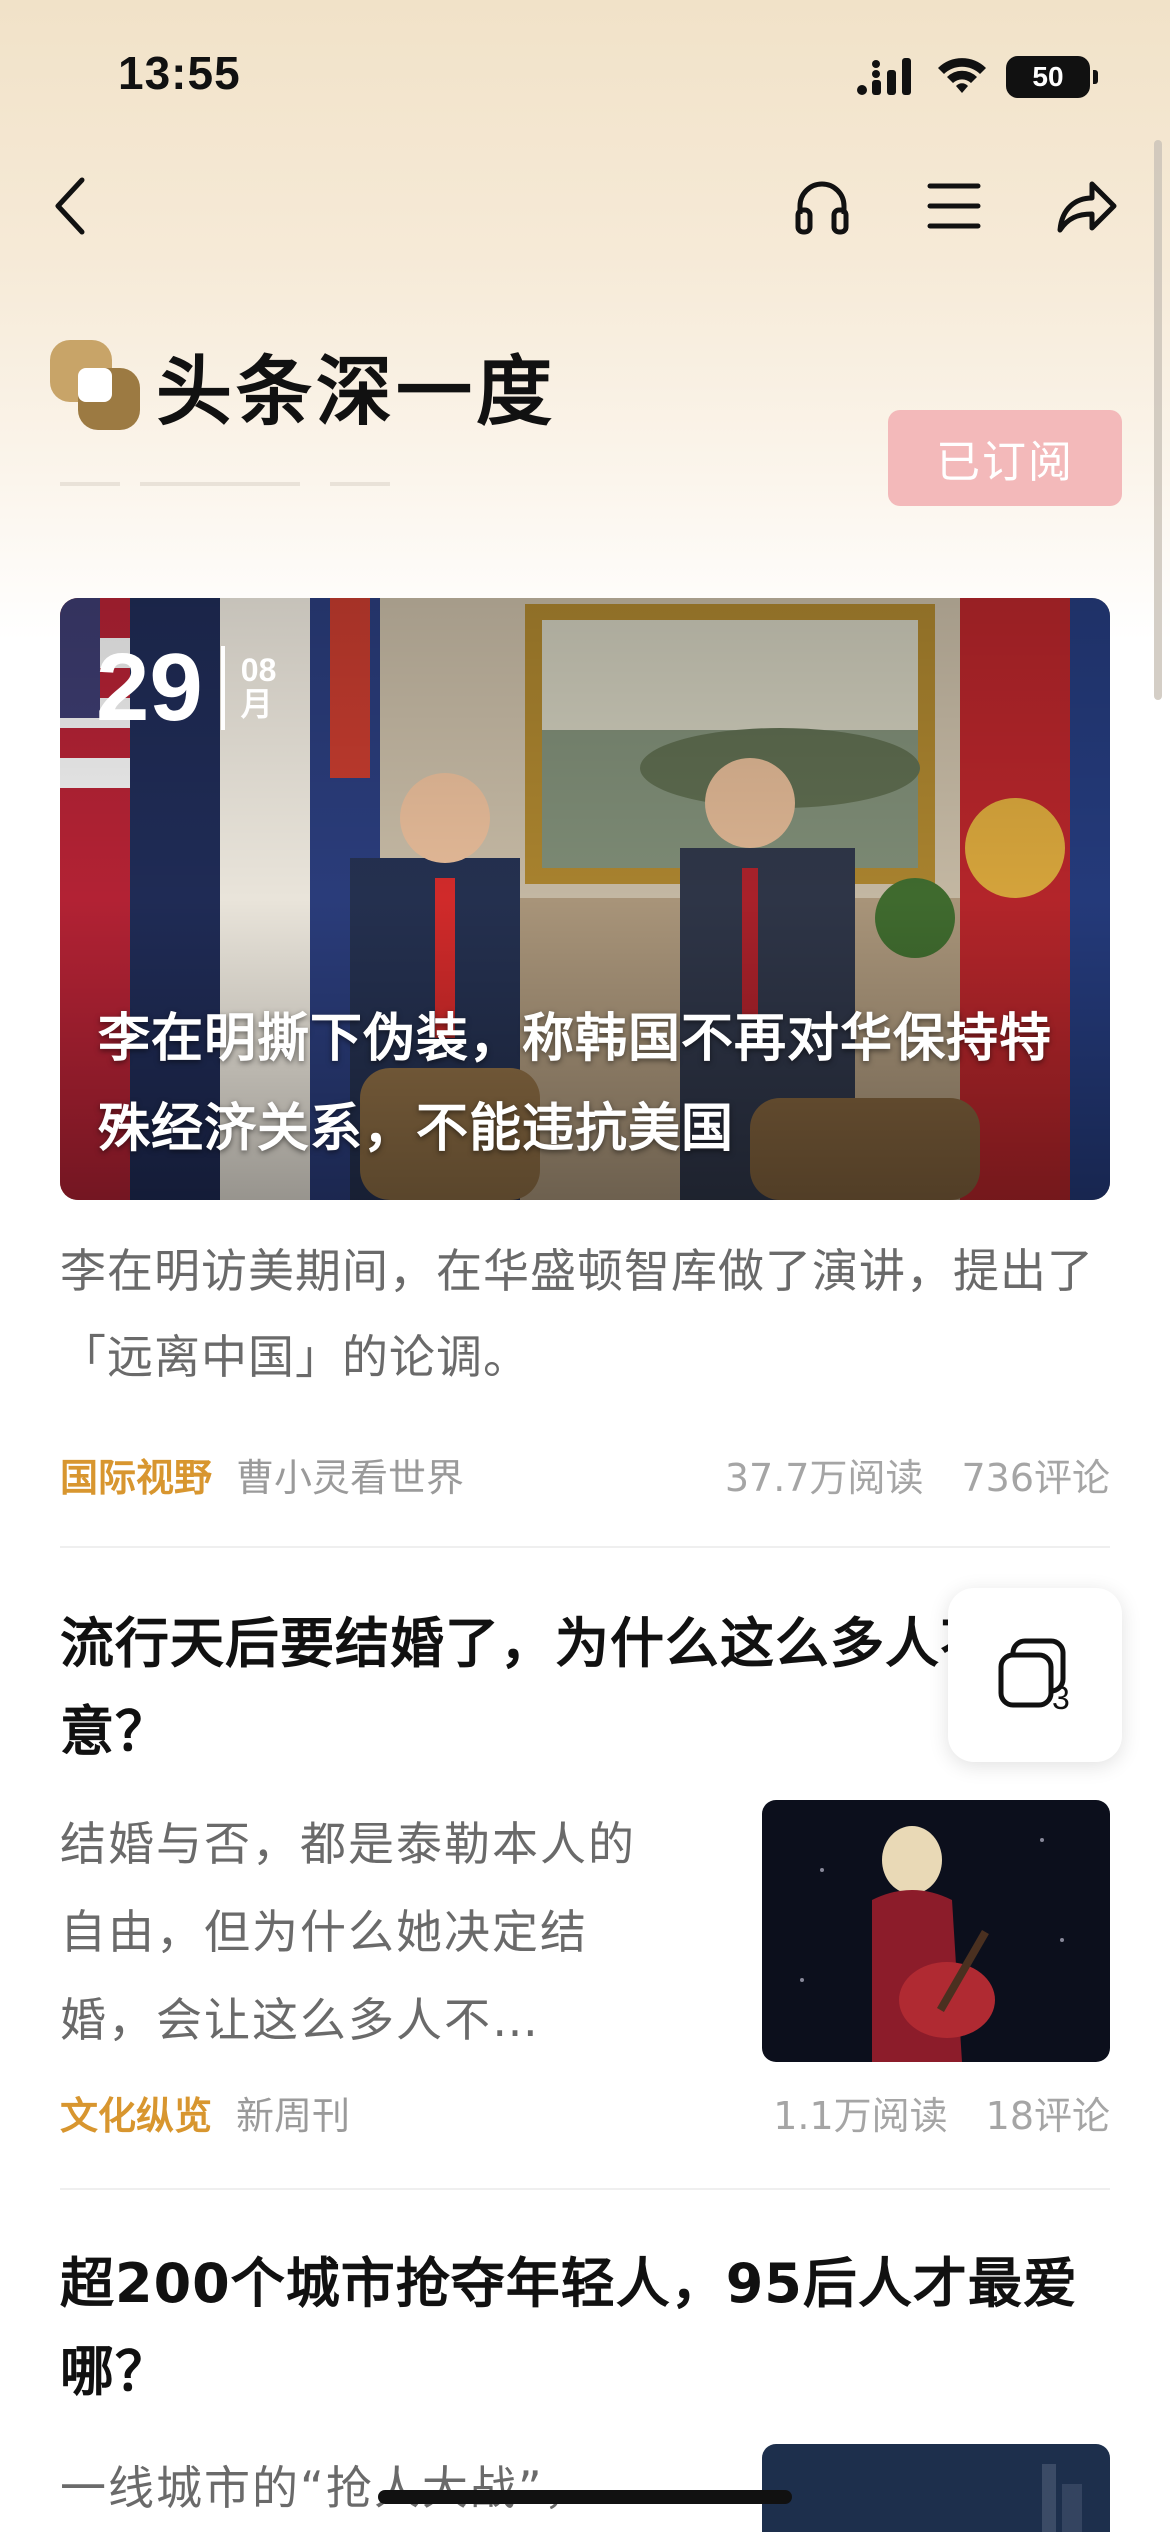 The image size is (1170, 2532). I want to click on status-bar: 13:55 50, so click(585, 75).